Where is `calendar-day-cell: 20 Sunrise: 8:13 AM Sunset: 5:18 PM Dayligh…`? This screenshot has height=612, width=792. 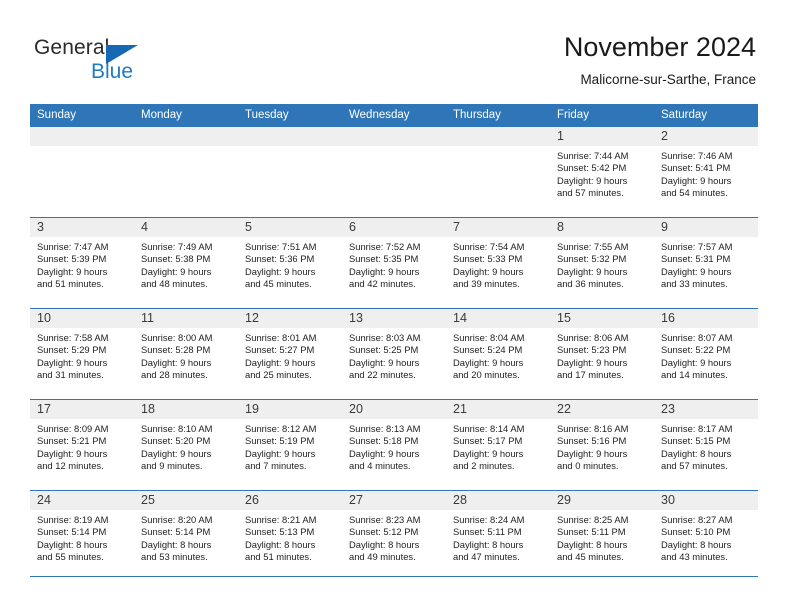
calendar-day-cell: 20 Sunrise: 8:13 AM Sunset: 5:18 PM Dayligh… is located at coordinates (394, 445).